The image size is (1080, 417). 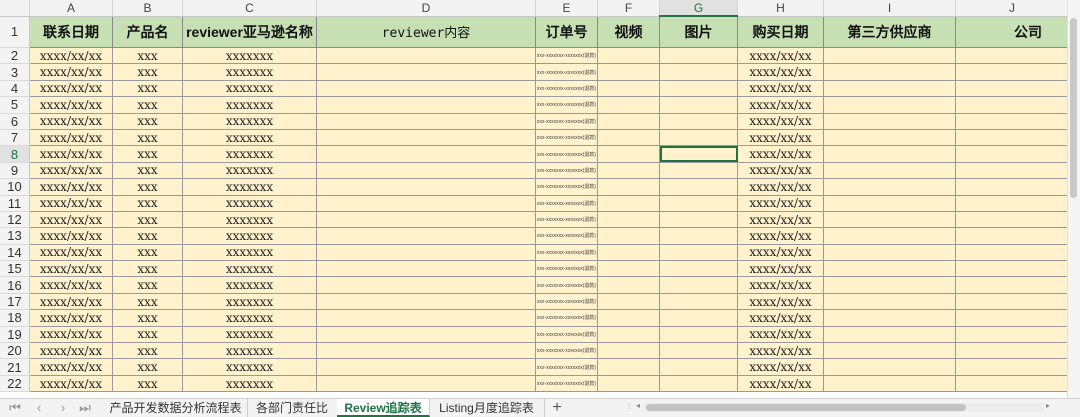 I want to click on column-header-e: E, so click(x=566, y=8).